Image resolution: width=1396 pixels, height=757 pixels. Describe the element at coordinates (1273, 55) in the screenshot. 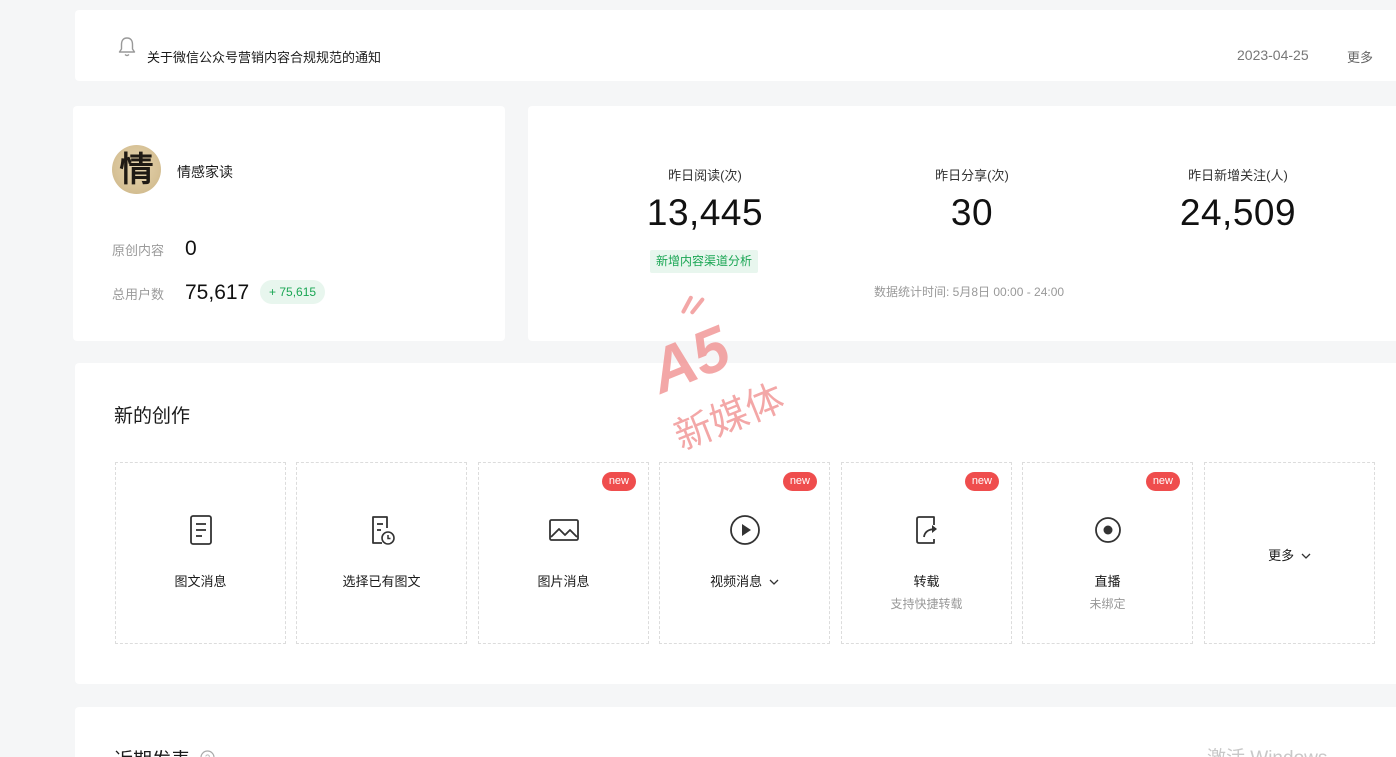

I see `notice-date: 2023-04-25` at that location.